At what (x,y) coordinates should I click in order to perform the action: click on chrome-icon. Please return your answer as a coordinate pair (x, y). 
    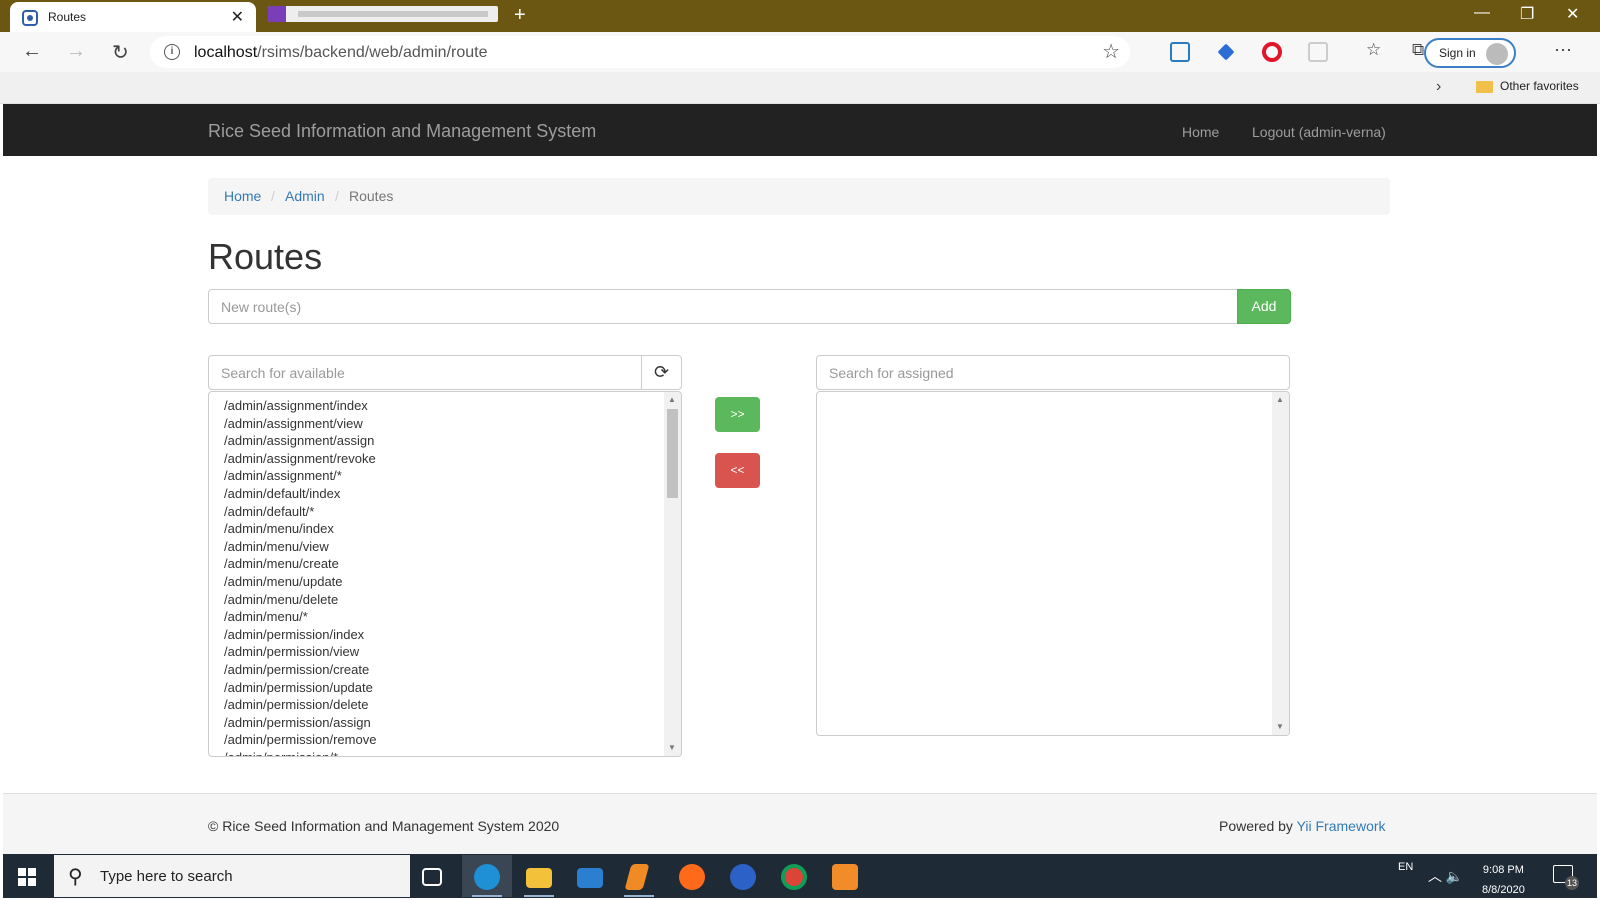
    Looking at the image, I should click on (794, 877).